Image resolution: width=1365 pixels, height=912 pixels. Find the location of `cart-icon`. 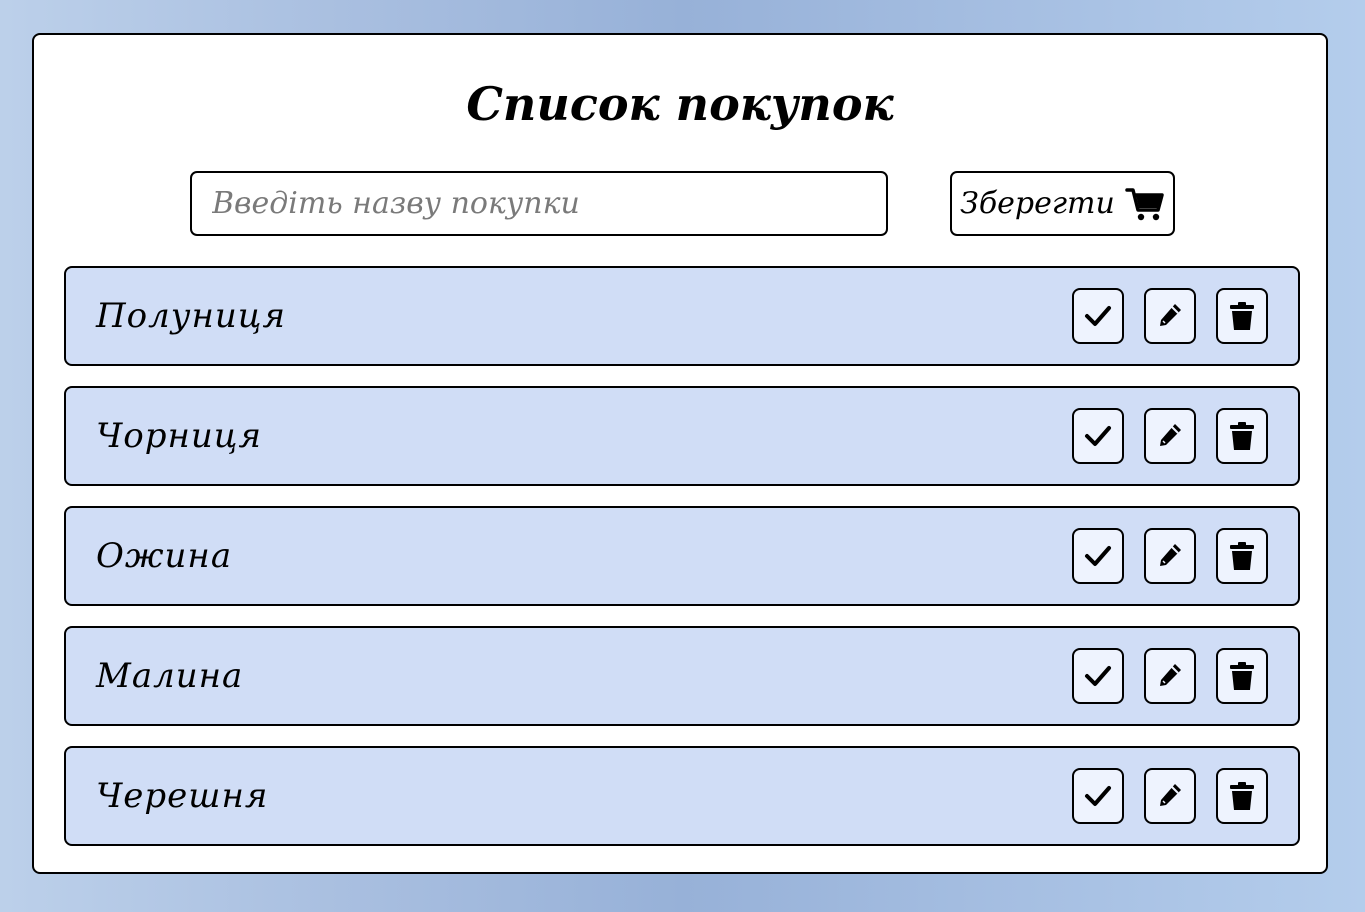

cart-icon is located at coordinates (1144, 203).